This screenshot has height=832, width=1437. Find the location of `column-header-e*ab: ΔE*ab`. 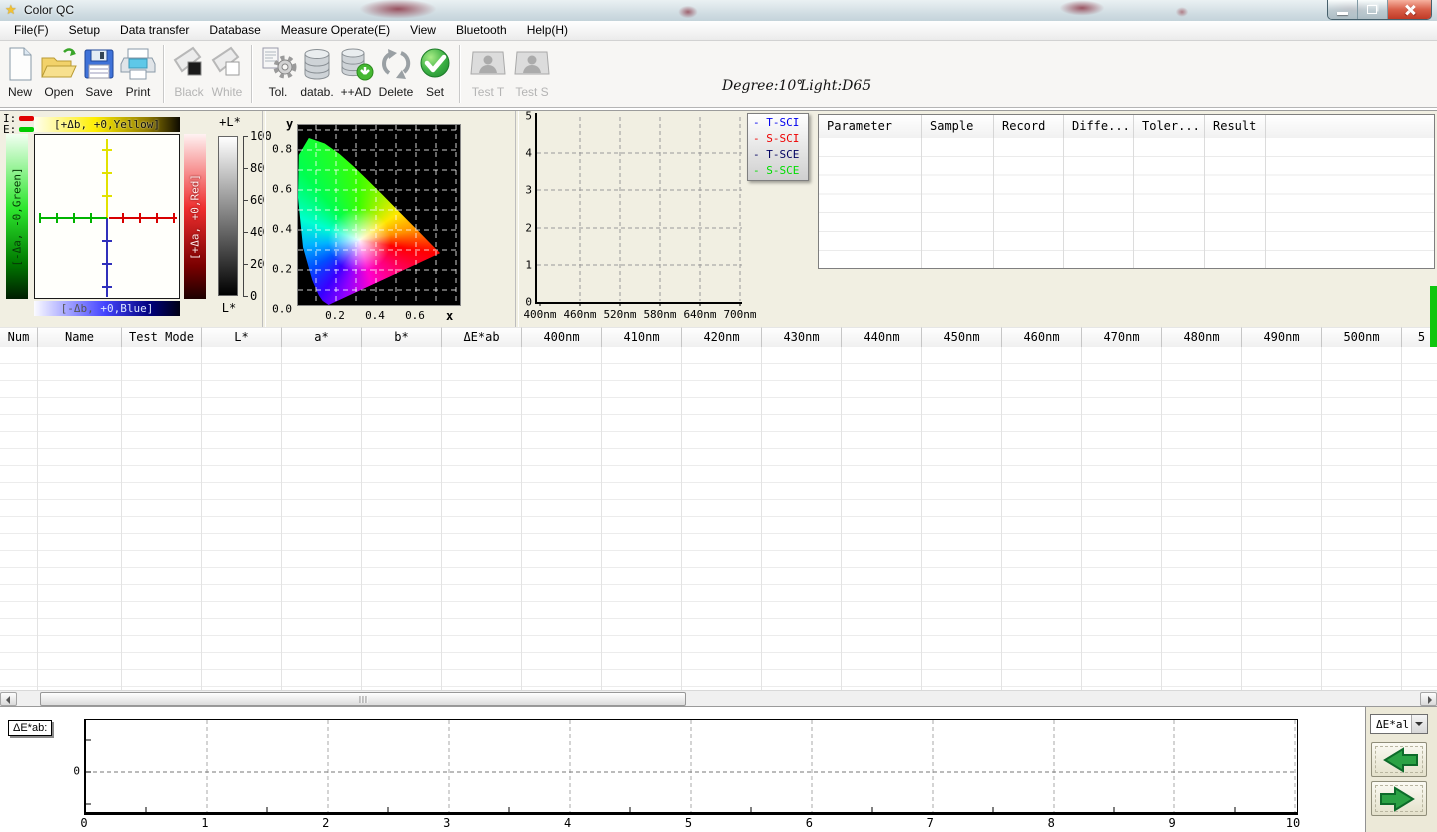

column-header-e*ab: ΔE*ab is located at coordinates (482, 337).